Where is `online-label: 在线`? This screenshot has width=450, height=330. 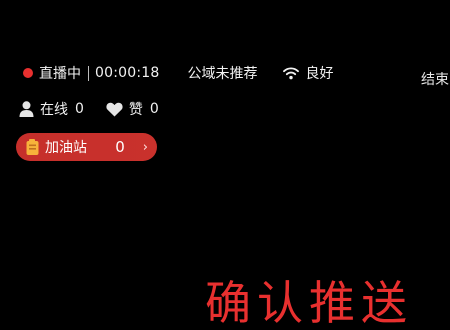
online-label: 在线 is located at coordinates (54, 110).